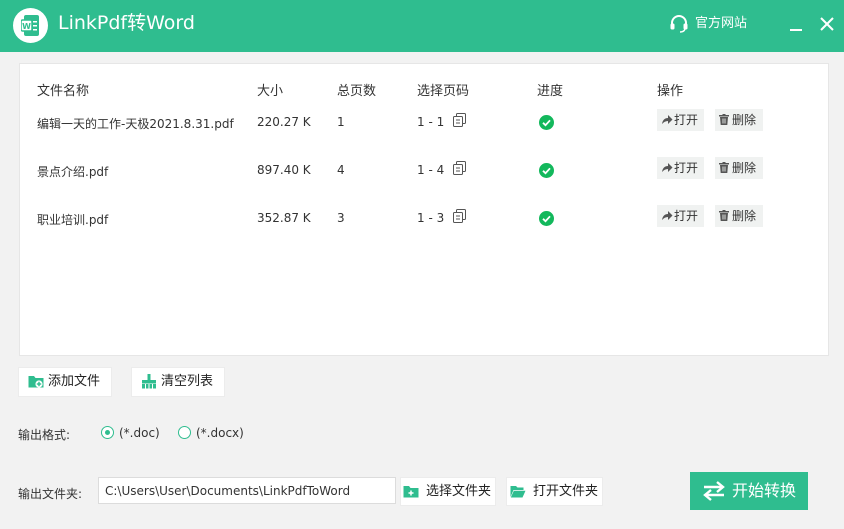  I want to click on open-folder-button: 打开文件夹, so click(554, 491).